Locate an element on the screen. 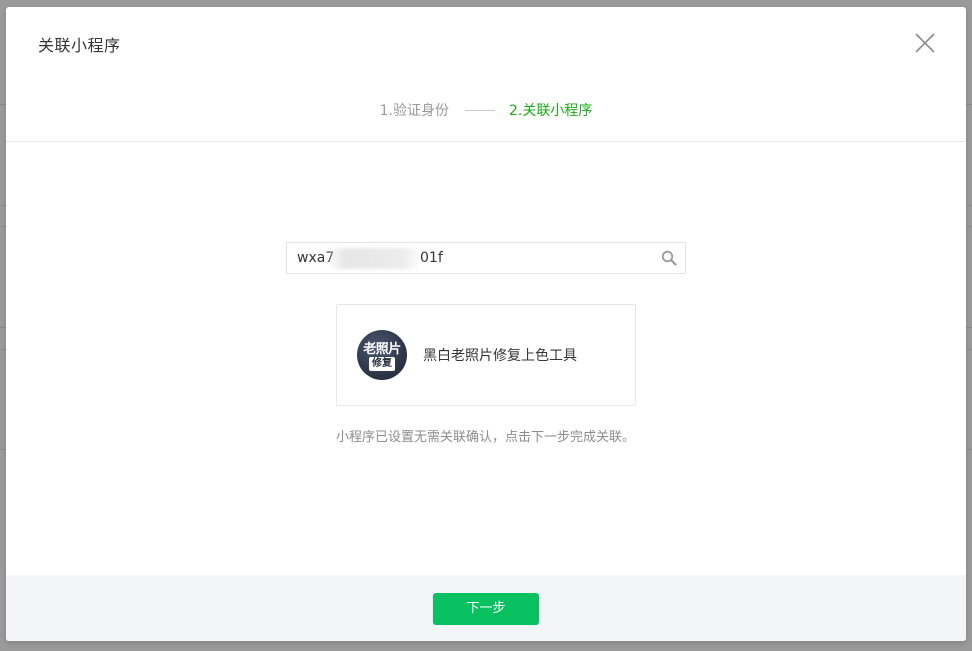 This screenshot has width=972, height=651. close-icon is located at coordinates (925, 43).